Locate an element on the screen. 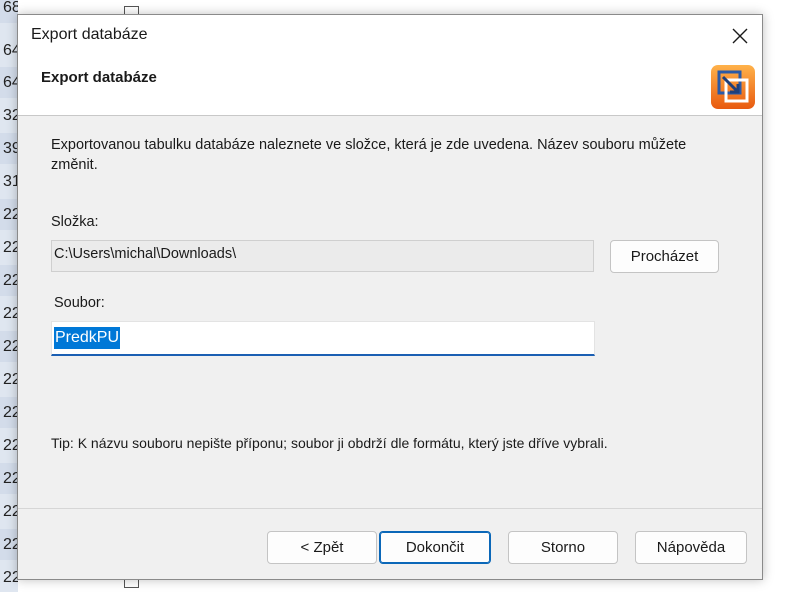 The width and height of the screenshot is (793, 593). file-label: Soubor: is located at coordinates (79, 303).